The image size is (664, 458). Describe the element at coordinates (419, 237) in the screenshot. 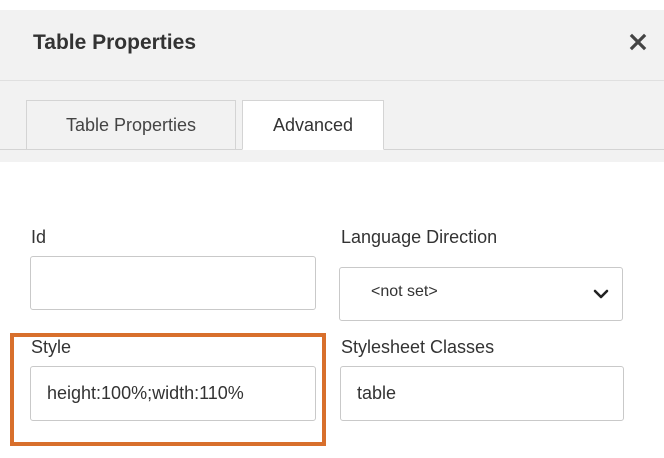

I see `language-direction-label: Language Direction` at that location.